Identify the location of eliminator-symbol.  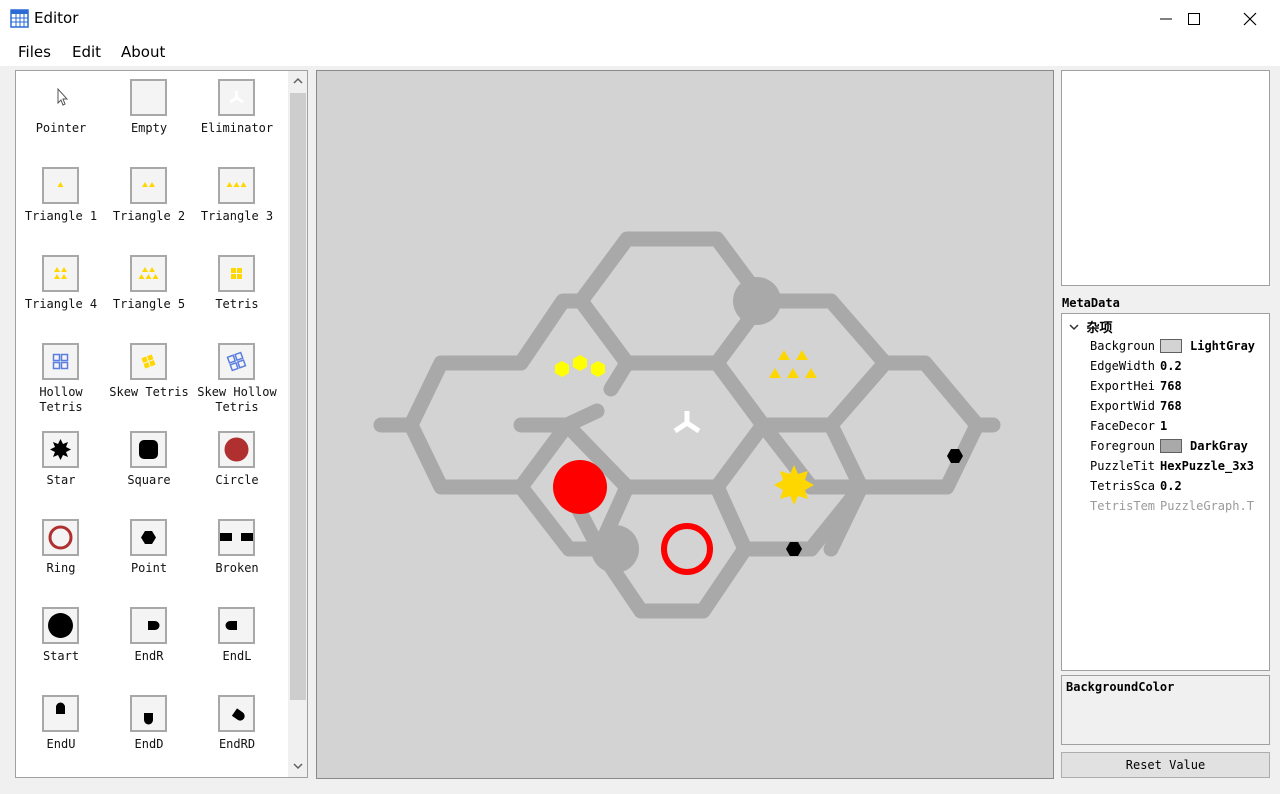
(687, 422).